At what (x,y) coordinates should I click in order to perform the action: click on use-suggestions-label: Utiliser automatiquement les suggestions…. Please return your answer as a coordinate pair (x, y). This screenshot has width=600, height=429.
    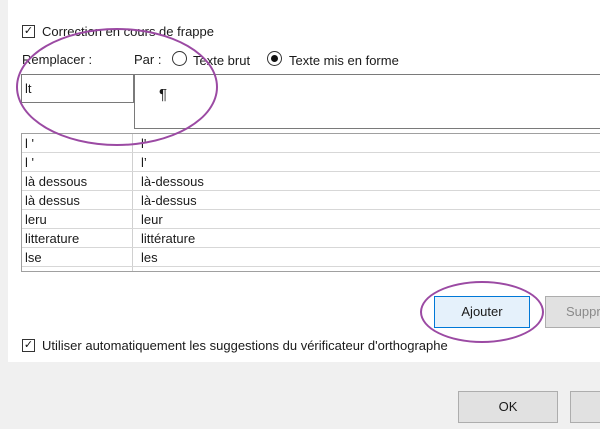
    Looking at the image, I should click on (245, 345).